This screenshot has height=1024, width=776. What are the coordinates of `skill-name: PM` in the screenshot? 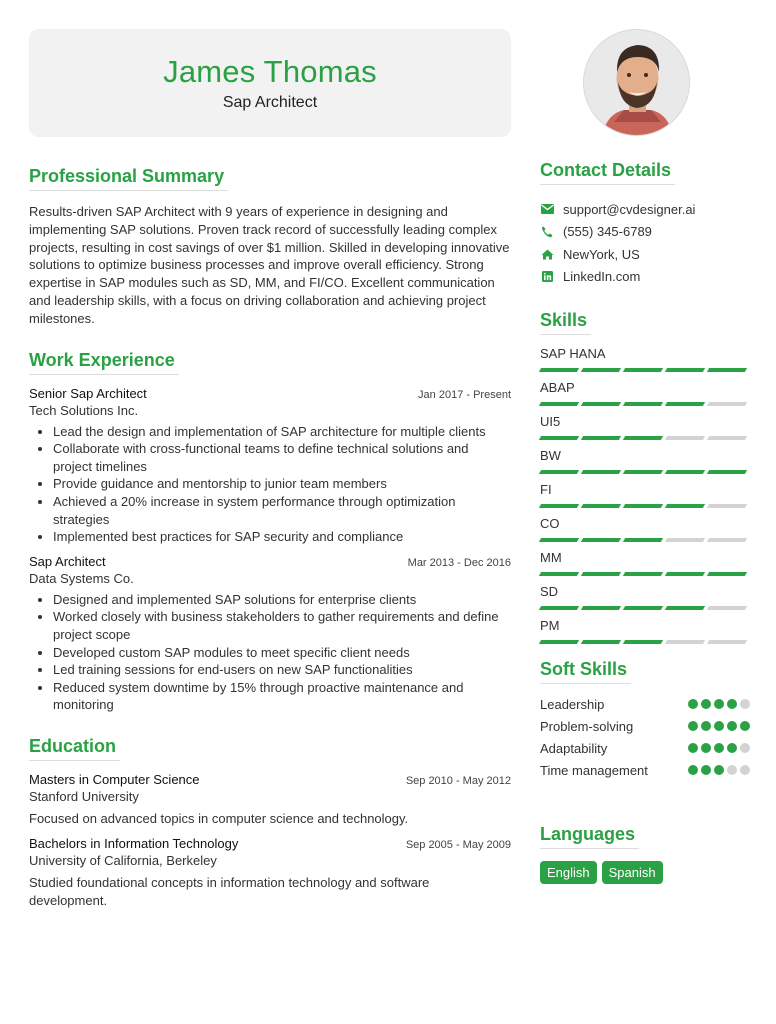 It's located at (550, 625).